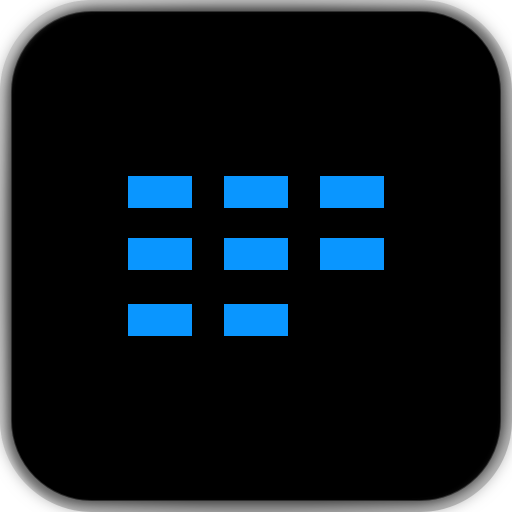  I want to click on grid-block-r2-c2, so click(256, 254).